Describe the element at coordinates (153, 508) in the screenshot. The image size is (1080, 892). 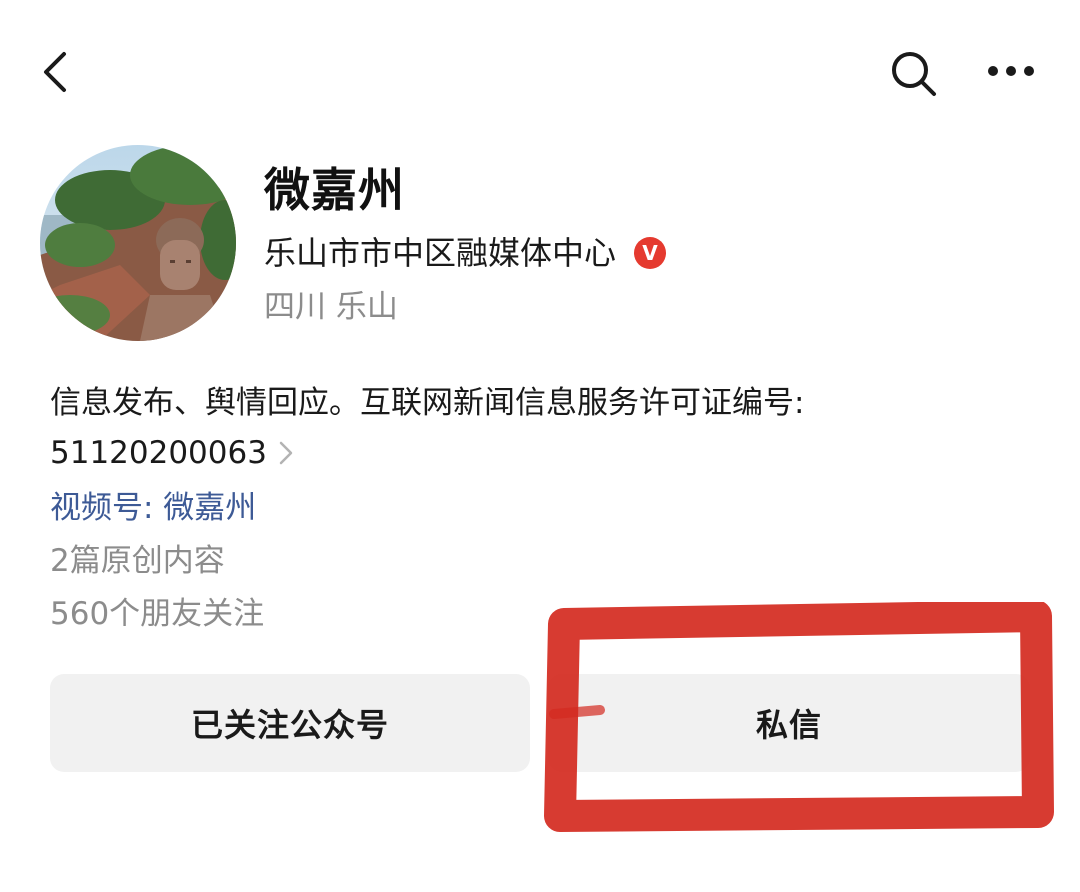
I see `video-channel-link: 视频号: 微嘉州` at that location.